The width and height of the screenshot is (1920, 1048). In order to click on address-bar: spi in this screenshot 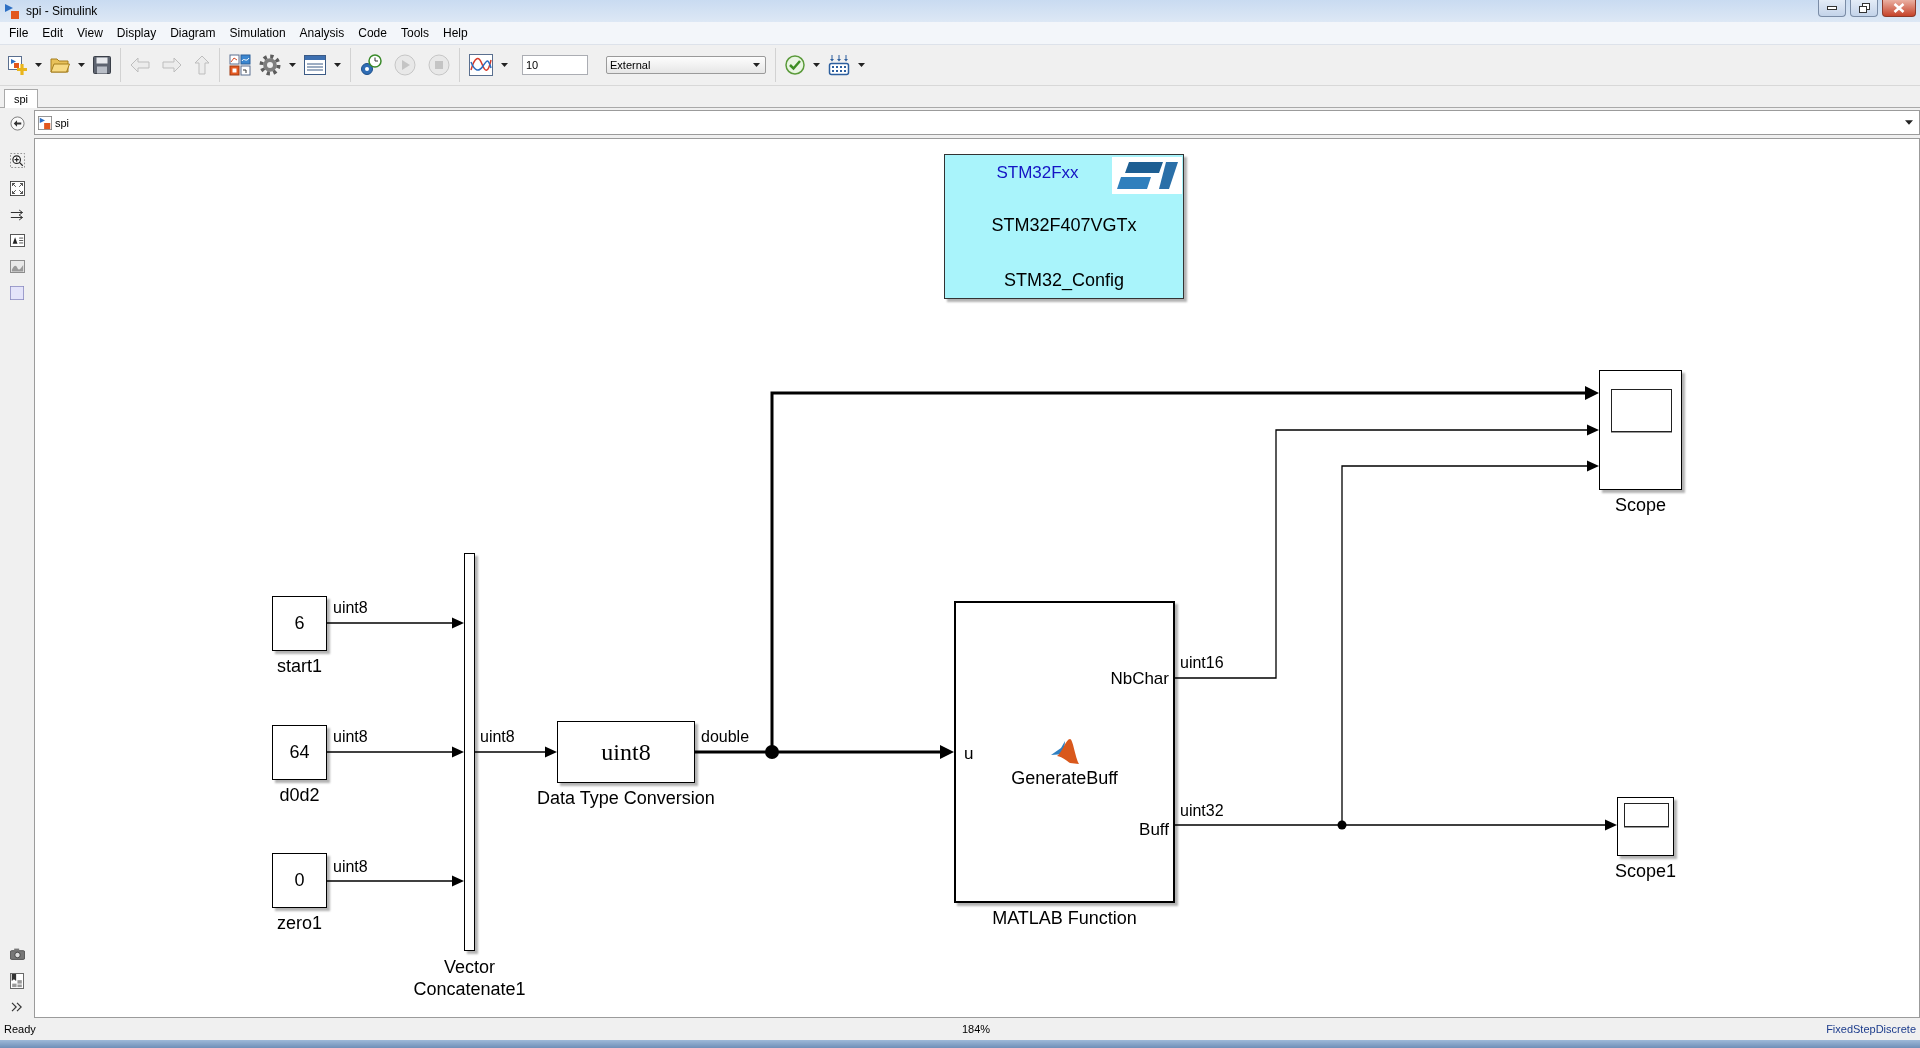, I will do `click(977, 122)`.